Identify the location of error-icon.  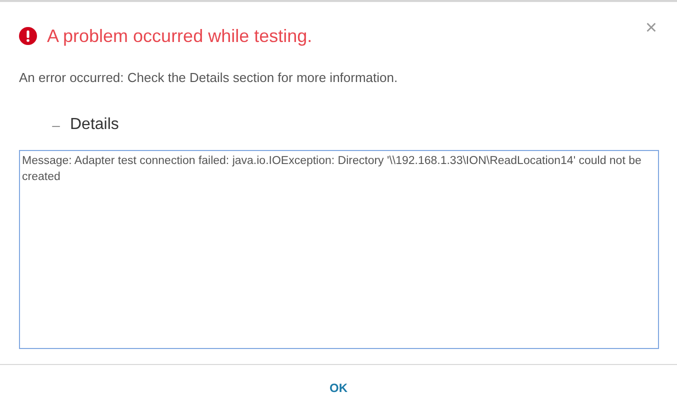
(28, 36).